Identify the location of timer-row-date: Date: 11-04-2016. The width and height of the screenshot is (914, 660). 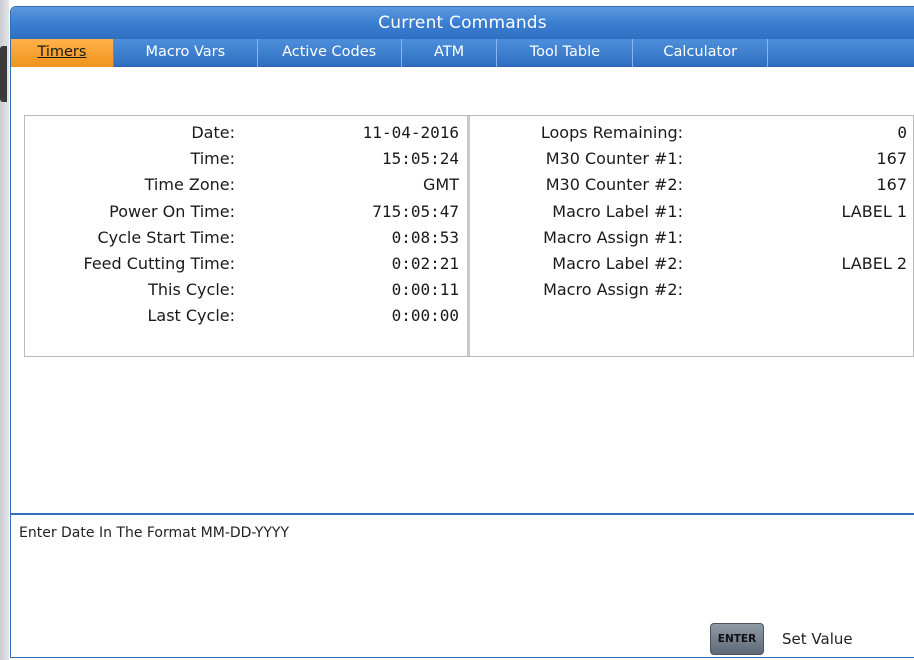
(246, 133).